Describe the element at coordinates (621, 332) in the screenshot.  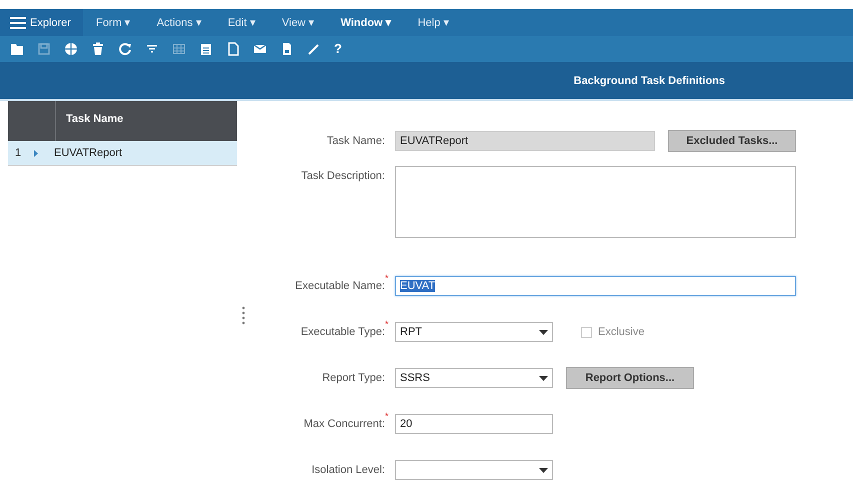
I see `checkbox-label: Exclusive` at that location.